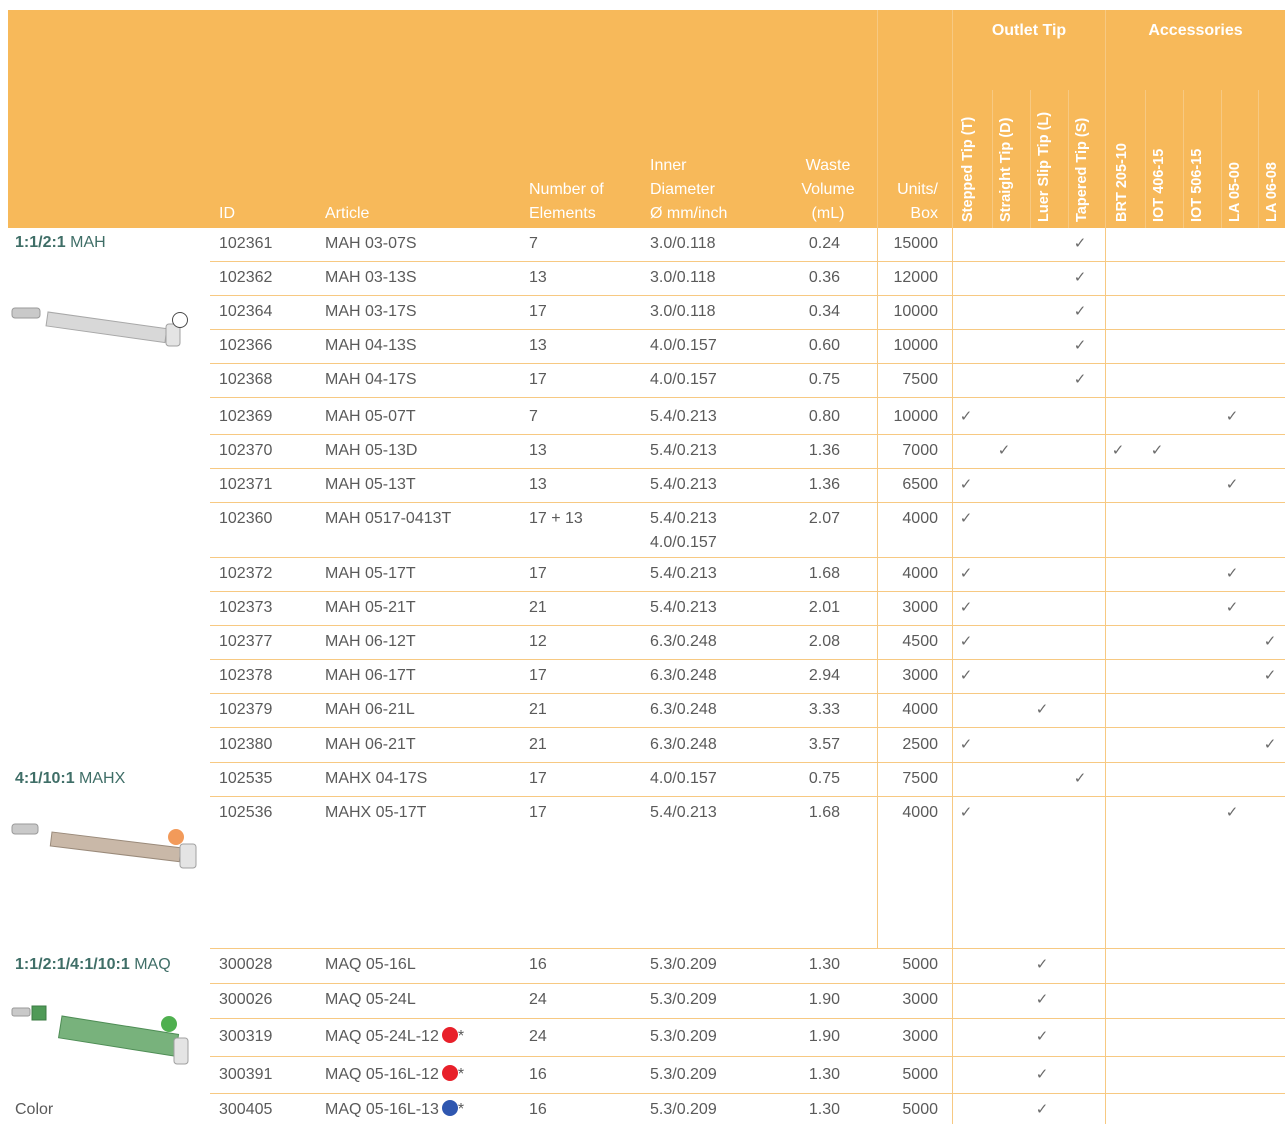  I want to click on cell-diameter: 4.0/0.157, so click(683, 345).